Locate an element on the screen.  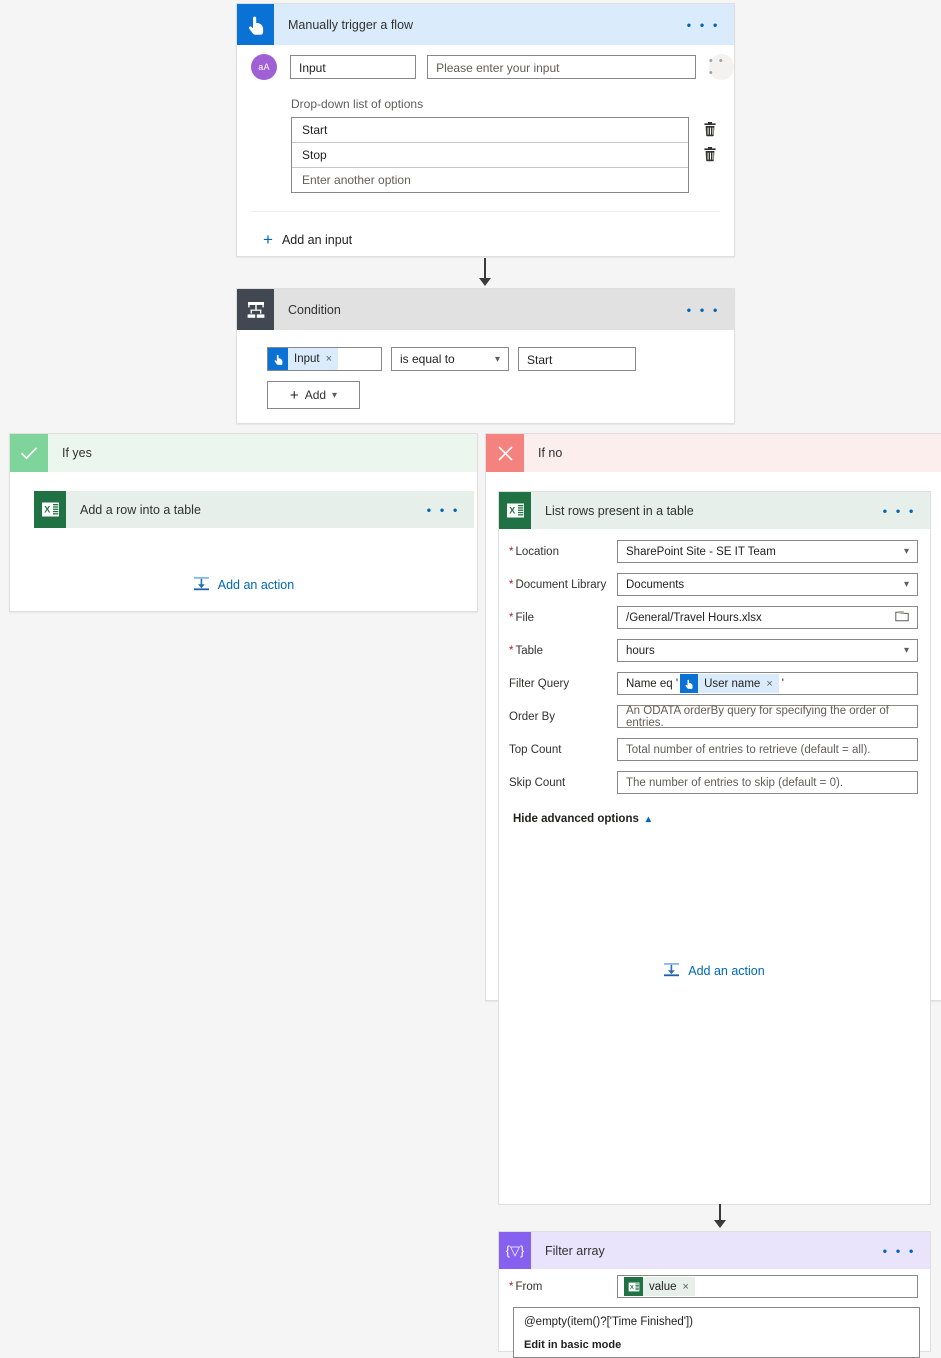
field-row-location: * Location SharePoint Site - SE IT Team ▾ is located at coordinates (714, 551).